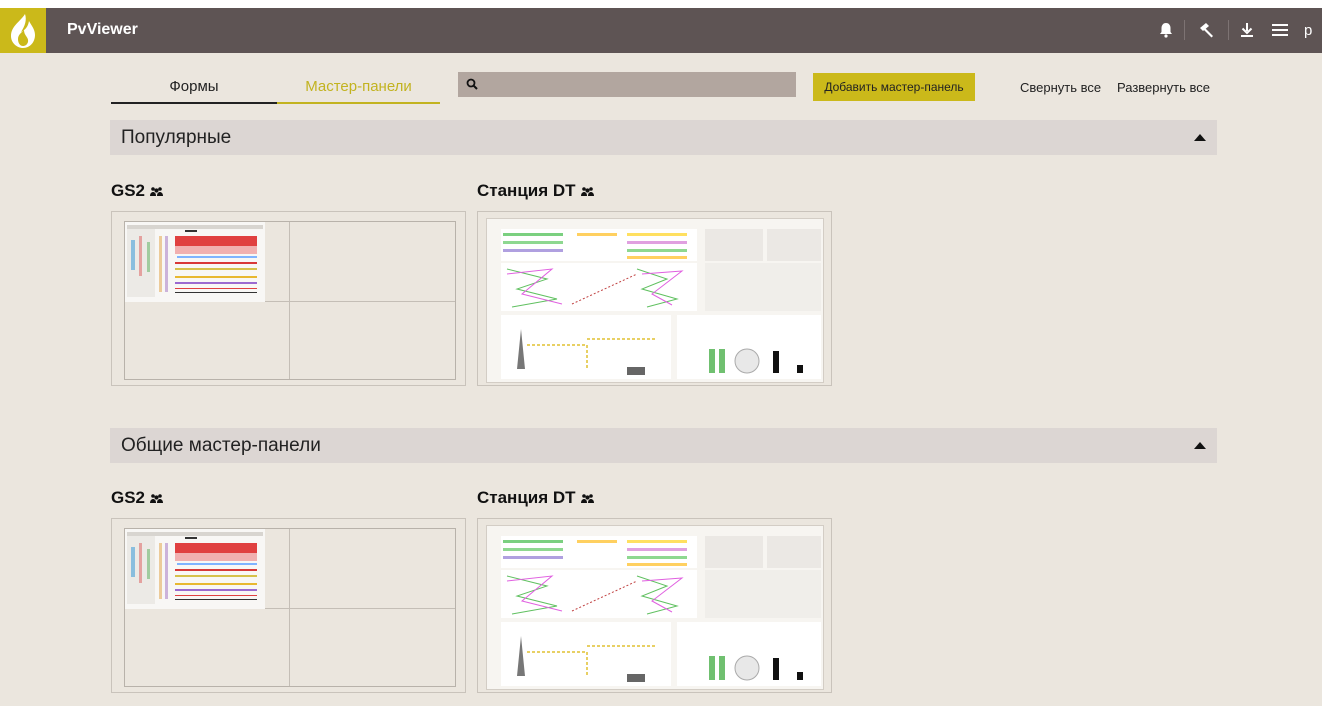  I want to click on app-logo, so click(23, 30).